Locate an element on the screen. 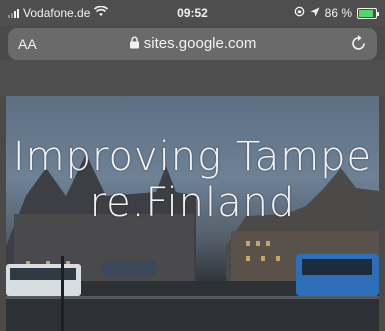  address-bar: AA sites.google.com is located at coordinates (192, 44).